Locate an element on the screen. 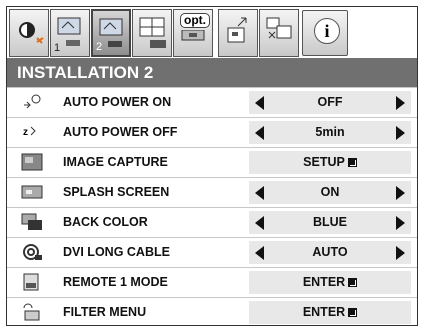  menu-tab-bar: 1 2 opt. i is located at coordinates (212, 32).